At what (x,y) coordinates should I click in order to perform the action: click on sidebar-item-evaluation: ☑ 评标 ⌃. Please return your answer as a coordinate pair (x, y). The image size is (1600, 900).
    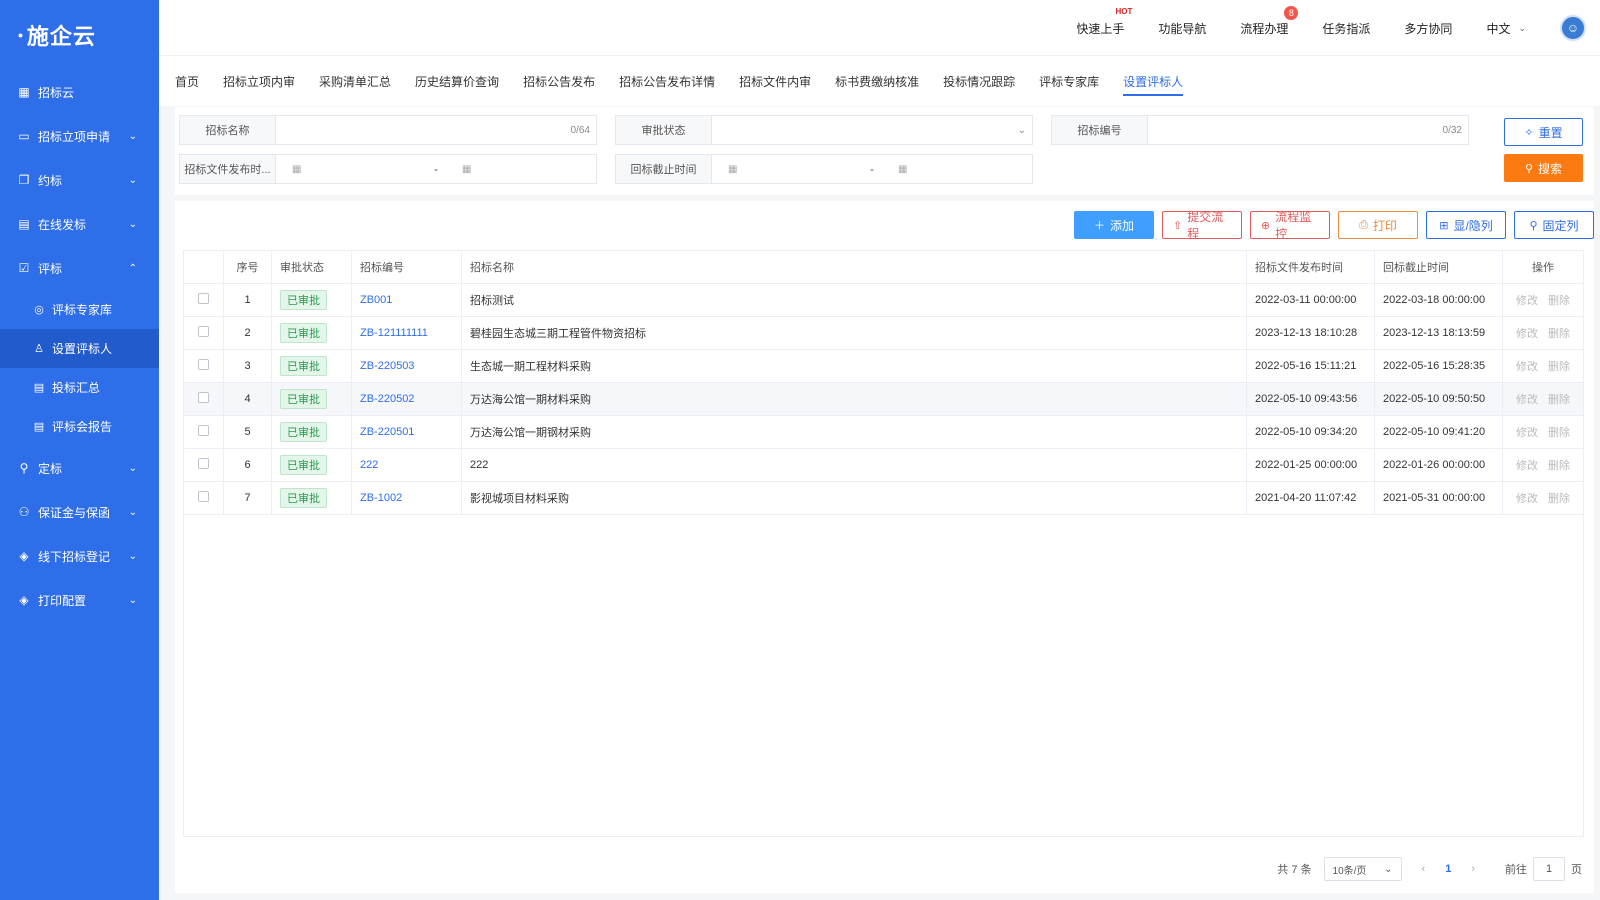
    Looking at the image, I should click on (79, 268).